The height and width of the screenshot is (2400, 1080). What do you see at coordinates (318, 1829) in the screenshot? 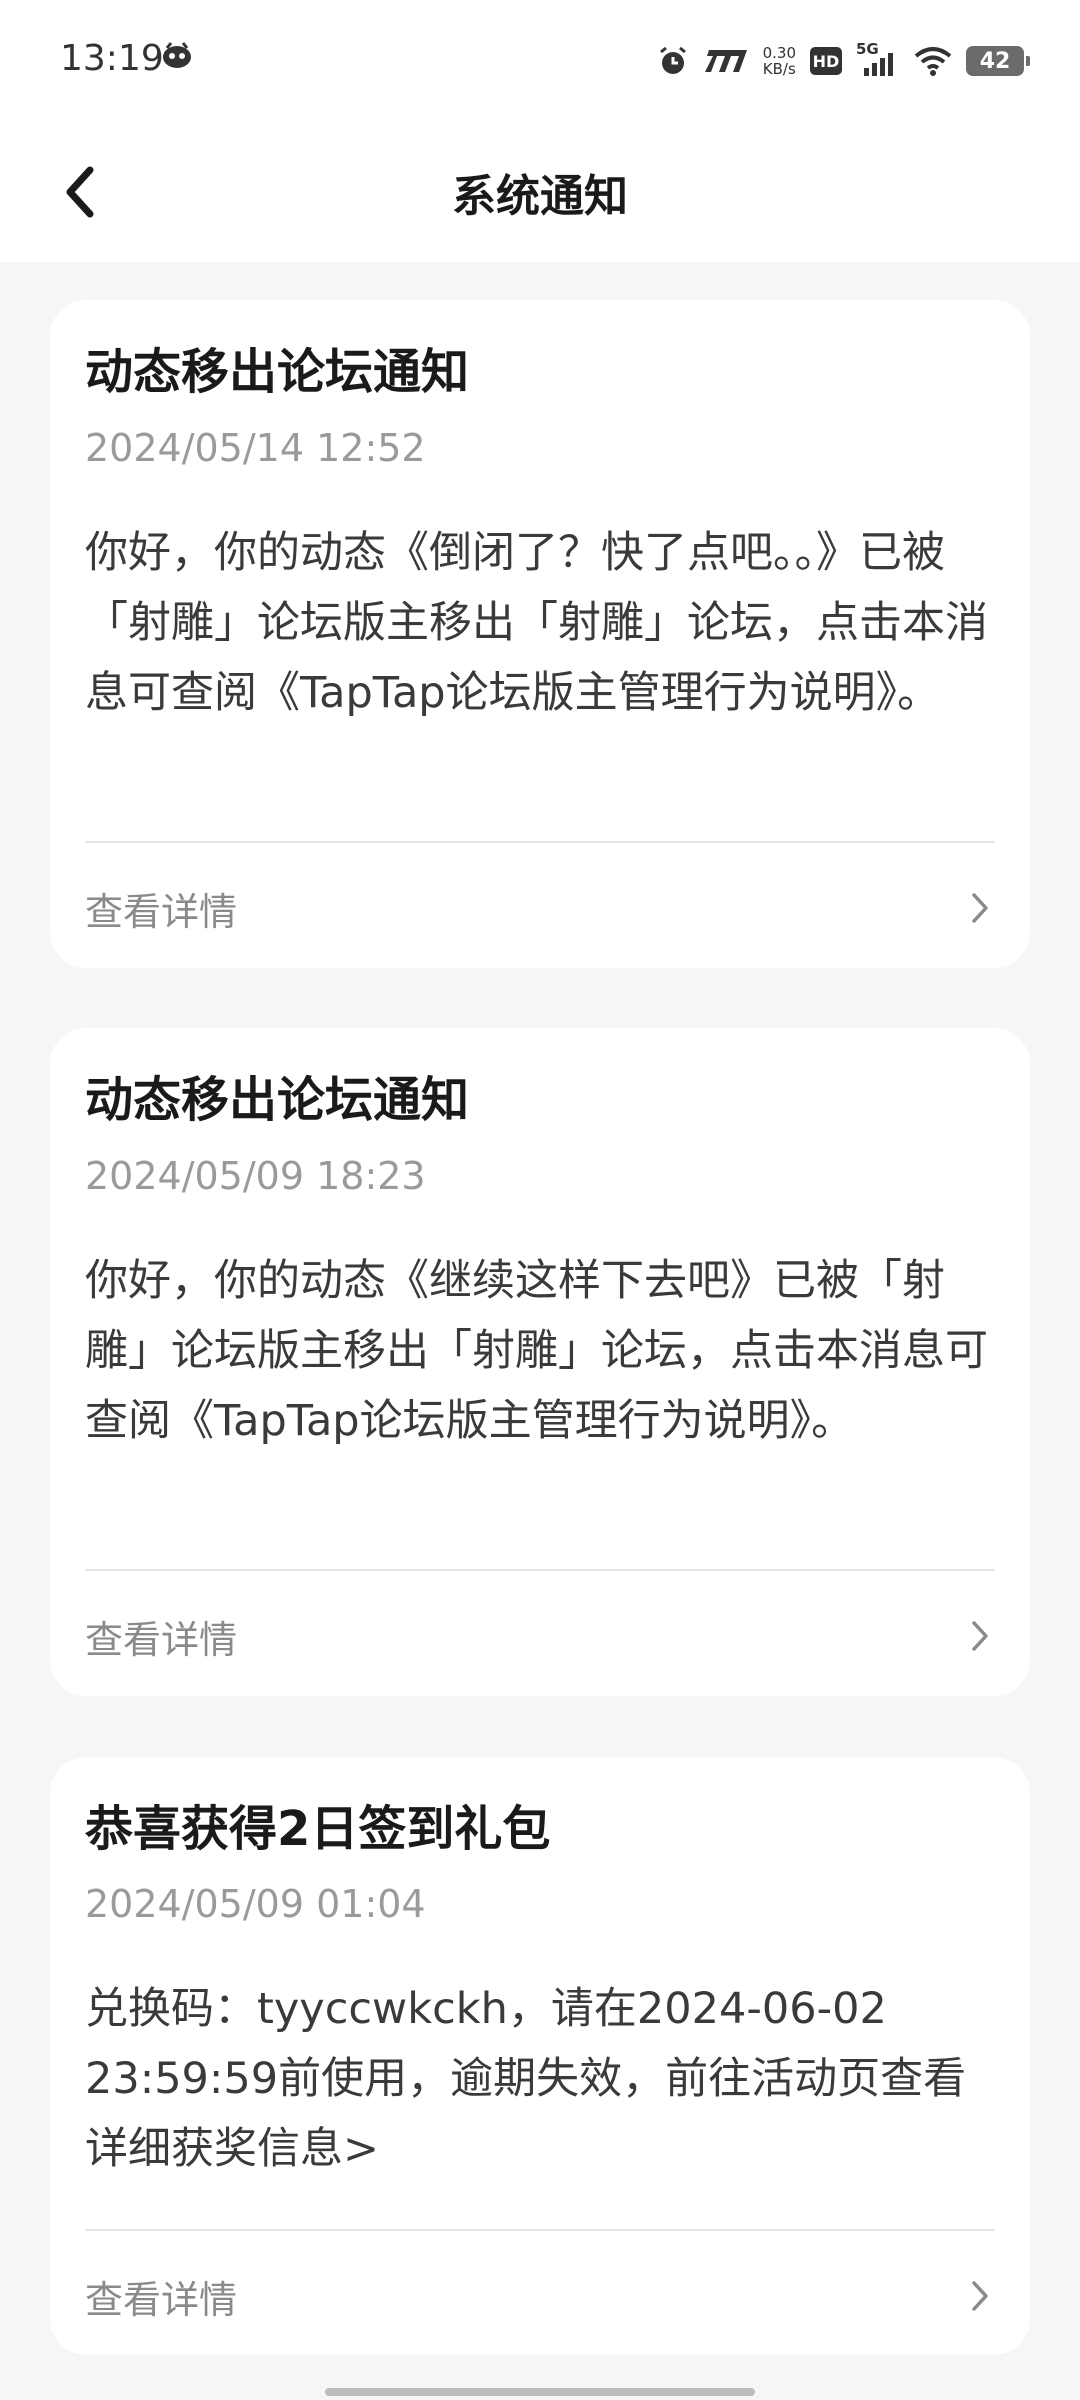
I see `notification-title: 恭喜获得2日签到礼包` at bounding box center [318, 1829].